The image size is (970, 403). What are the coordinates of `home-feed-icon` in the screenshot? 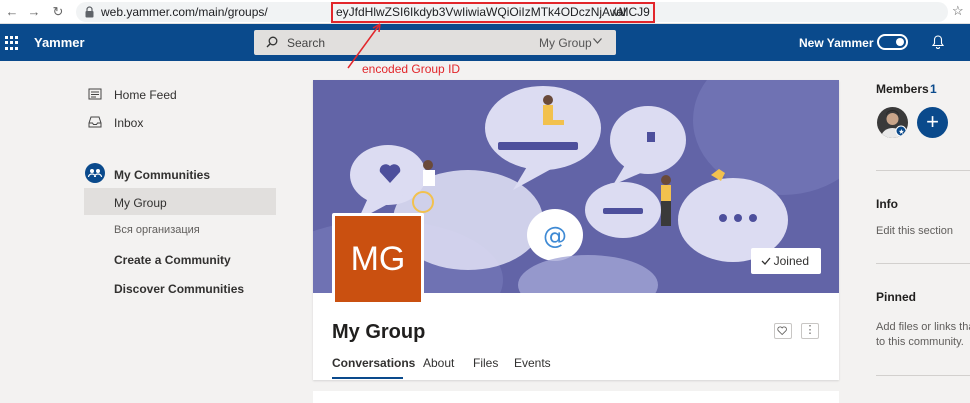 It's located at (95, 94).